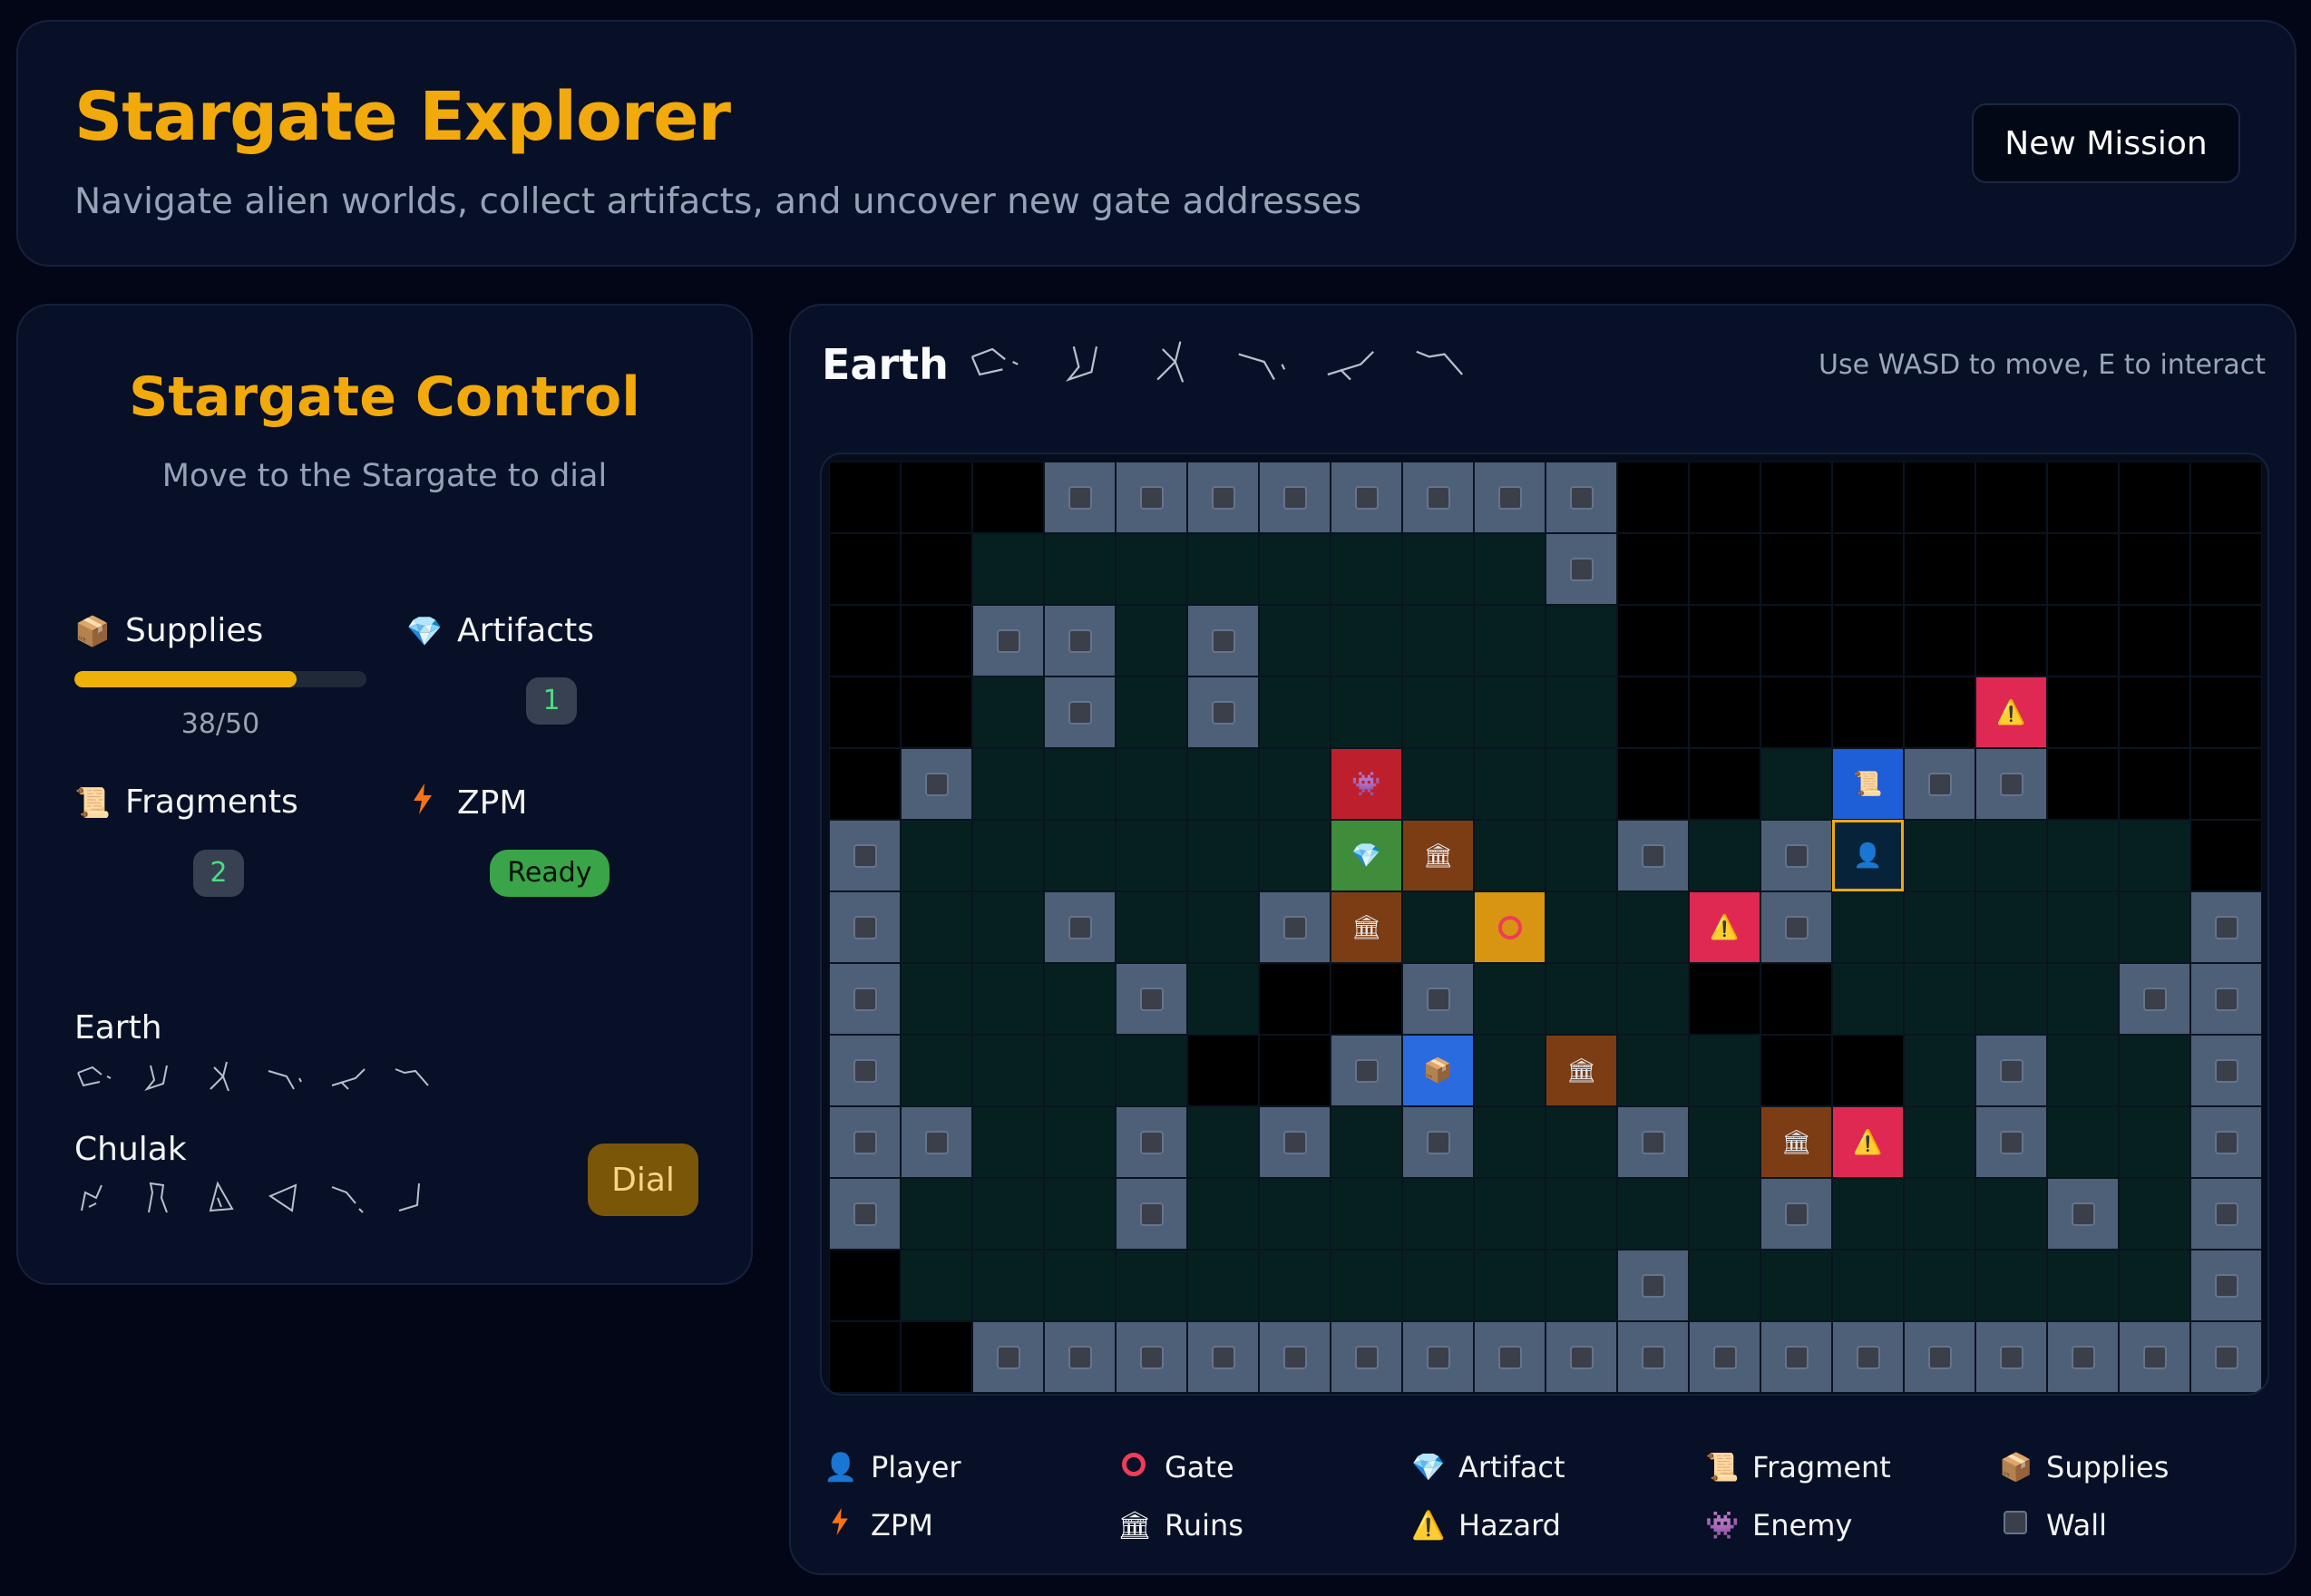 This screenshot has width=2311, height=1596. I want to click on enemy-cell: 👾, so click(1366, 784).